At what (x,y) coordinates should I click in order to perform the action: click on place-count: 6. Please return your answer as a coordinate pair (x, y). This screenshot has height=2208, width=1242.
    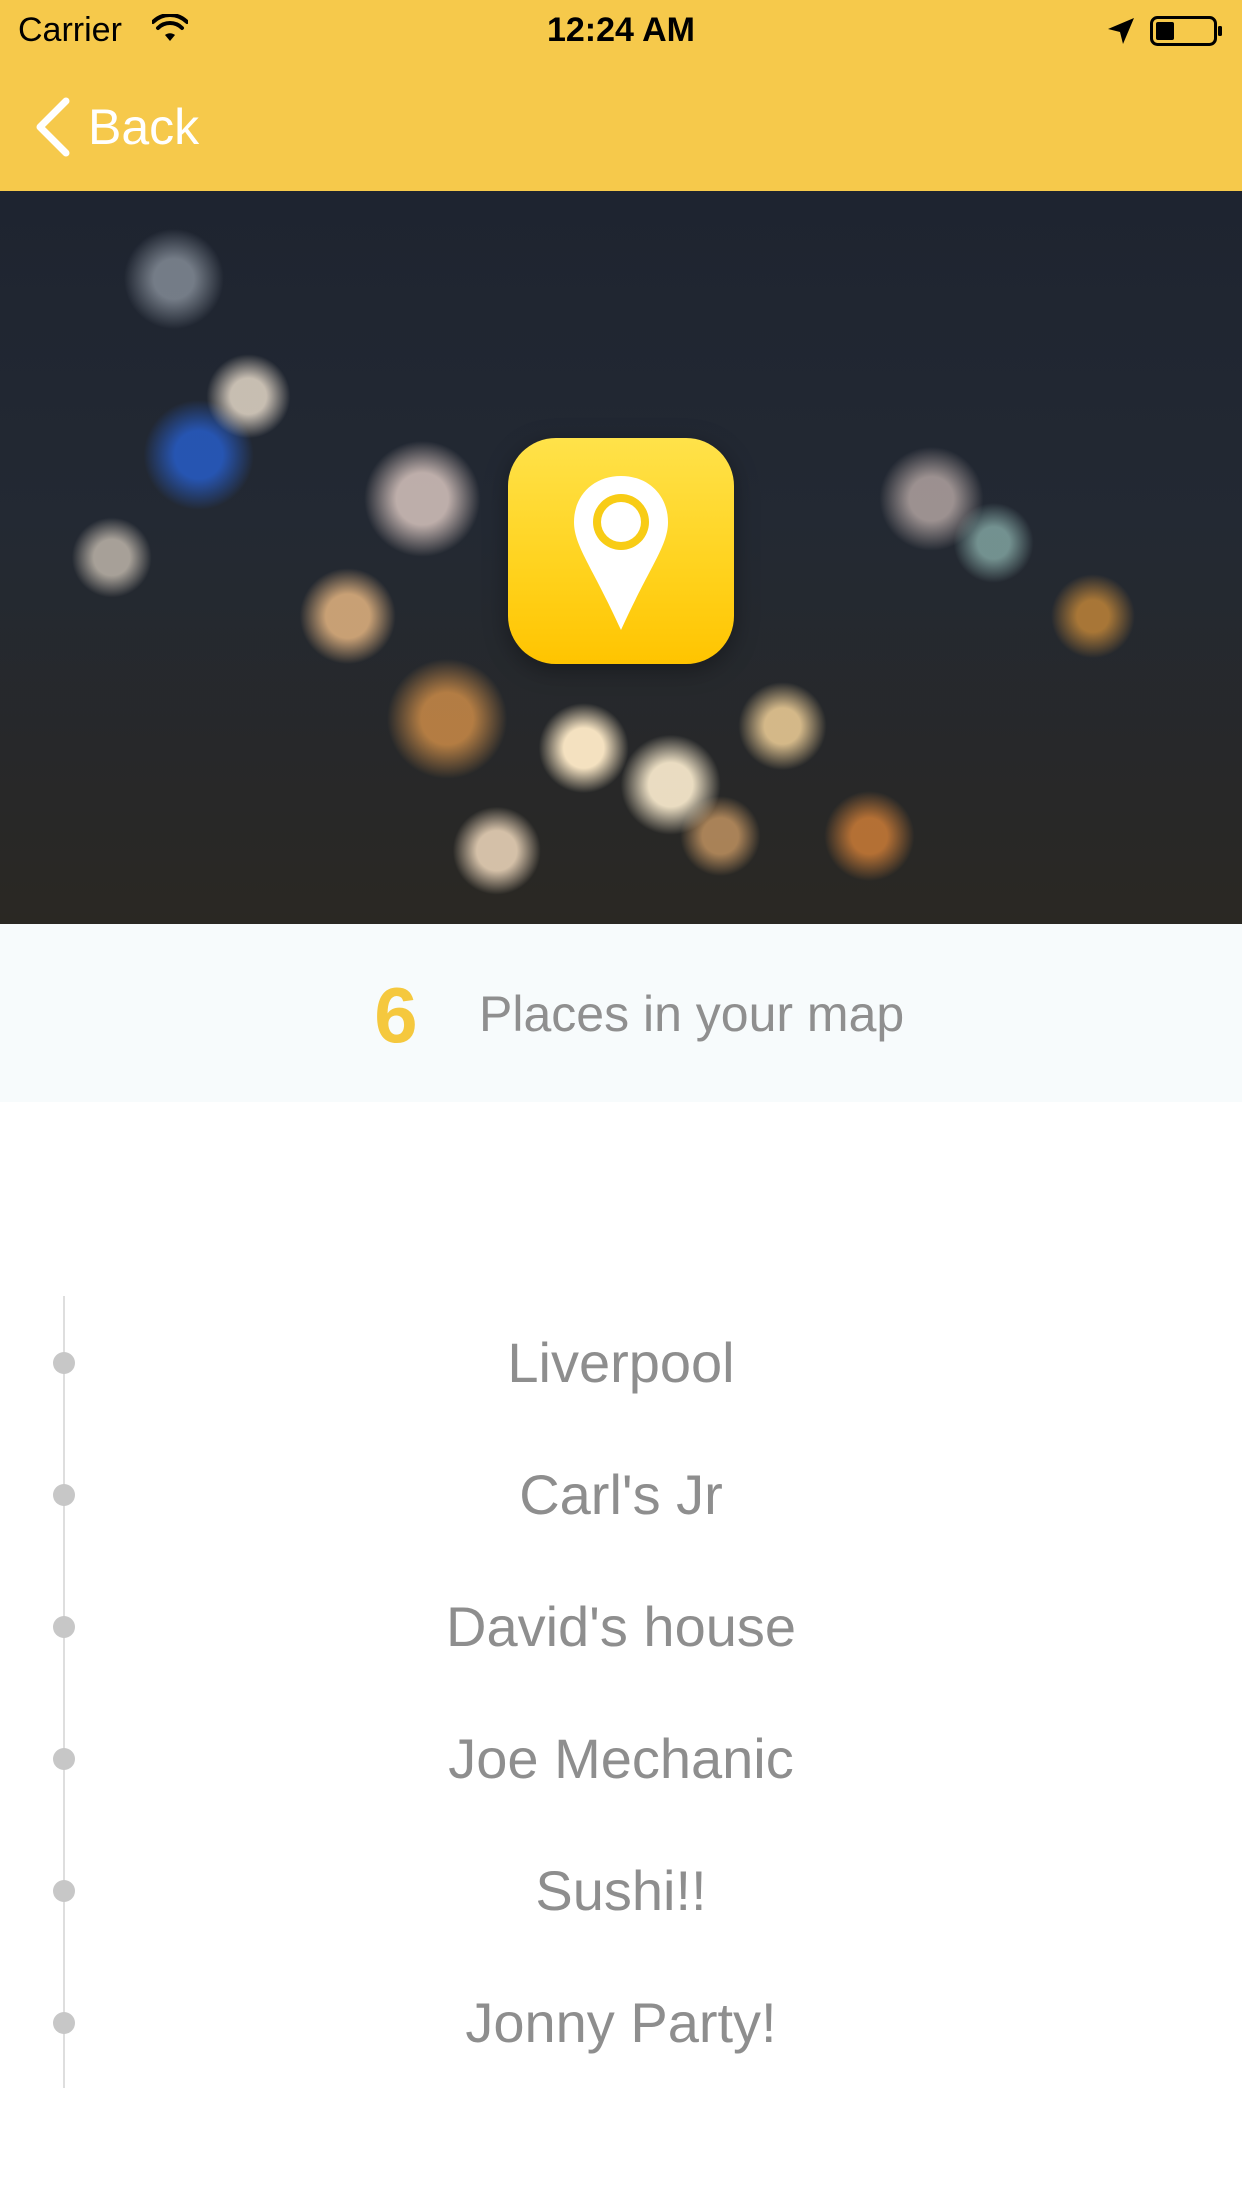
    Looking at the image, I should click on (396, 1015).